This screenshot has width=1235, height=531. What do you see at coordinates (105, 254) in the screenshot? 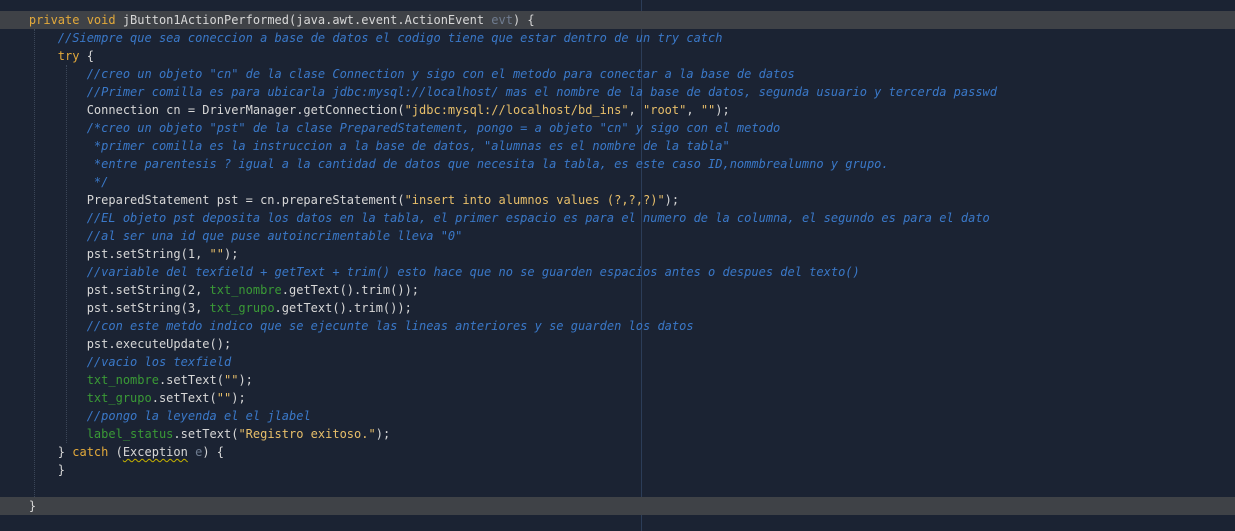
I see `code-token: pst.setString(1,` at bounding box center [105, 254].